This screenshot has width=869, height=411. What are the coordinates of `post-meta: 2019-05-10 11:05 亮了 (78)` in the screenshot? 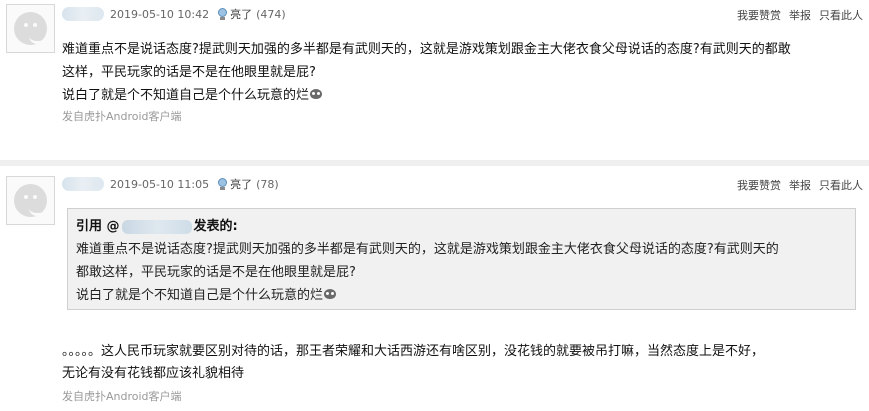 It's located at (170, 184).